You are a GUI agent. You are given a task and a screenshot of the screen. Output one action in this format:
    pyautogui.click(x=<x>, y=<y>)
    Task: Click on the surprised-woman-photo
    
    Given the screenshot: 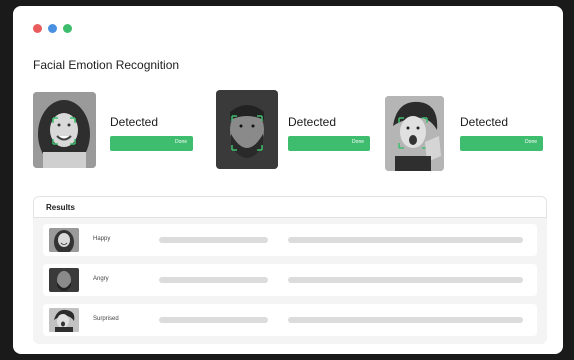 What is the action you would take?
    pyautogui.click(x=414, y=133)
    